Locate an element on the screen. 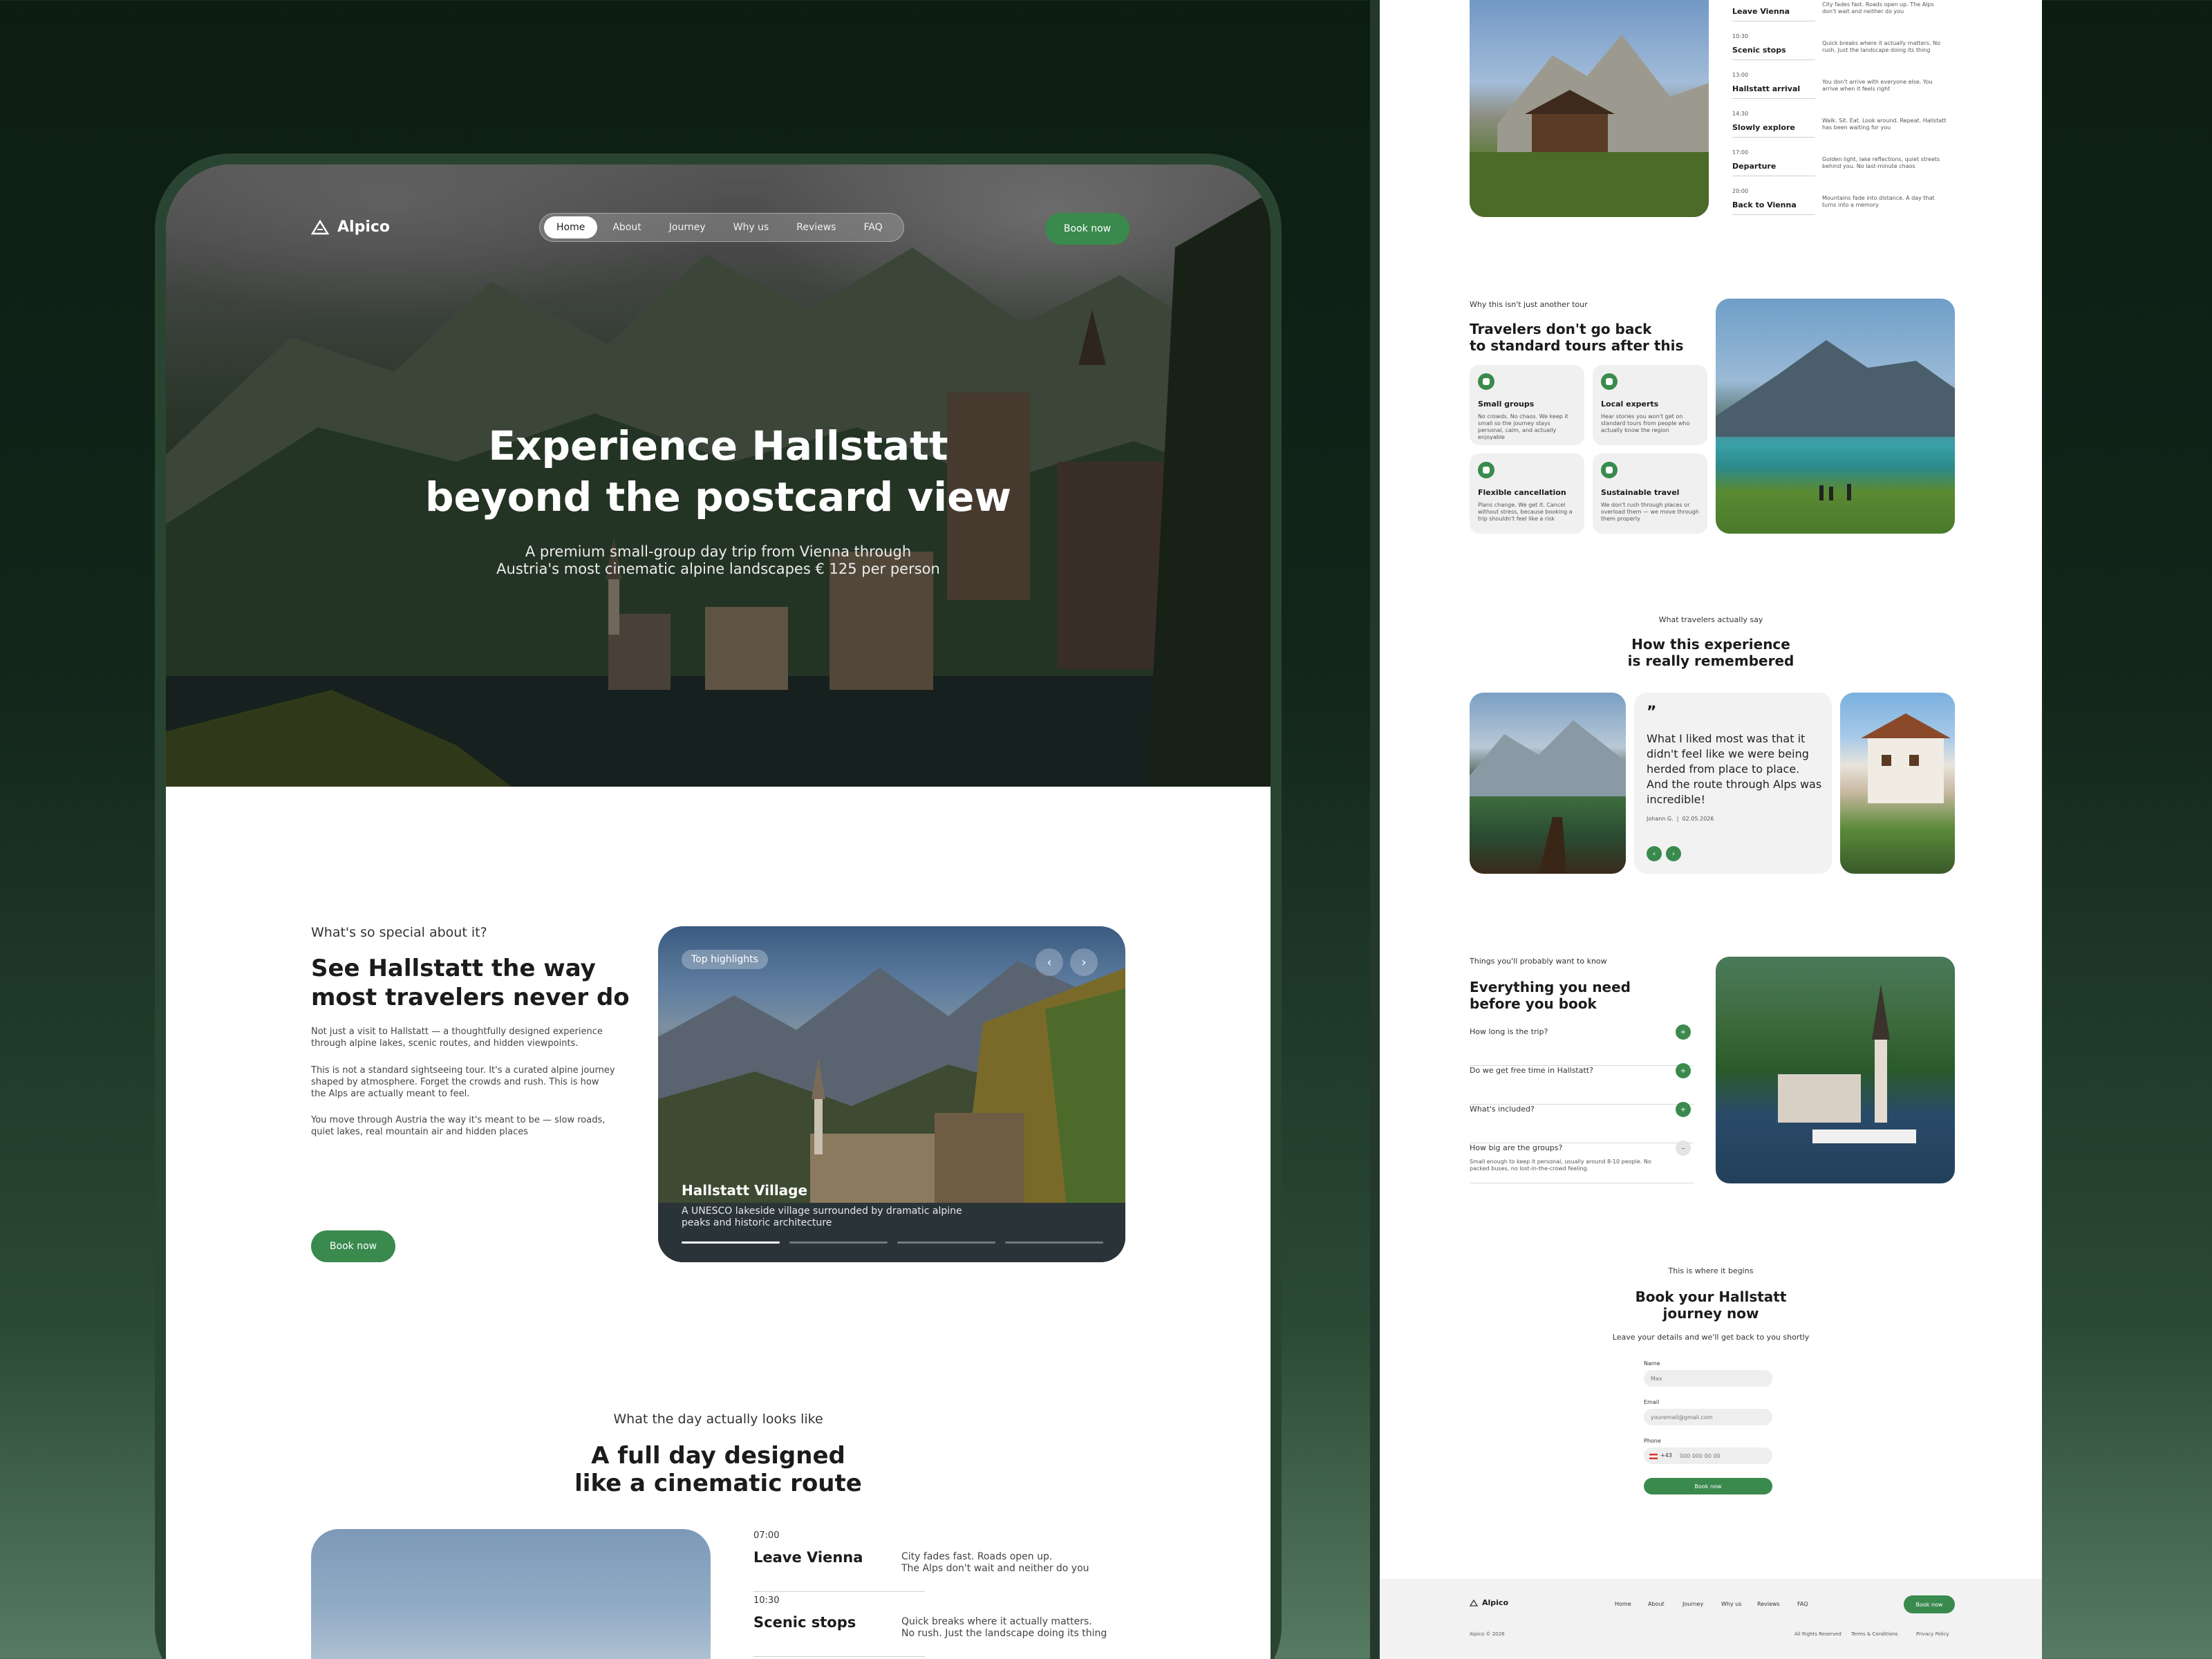  header-book-button: Book now is located at coordinates (1087, 229).